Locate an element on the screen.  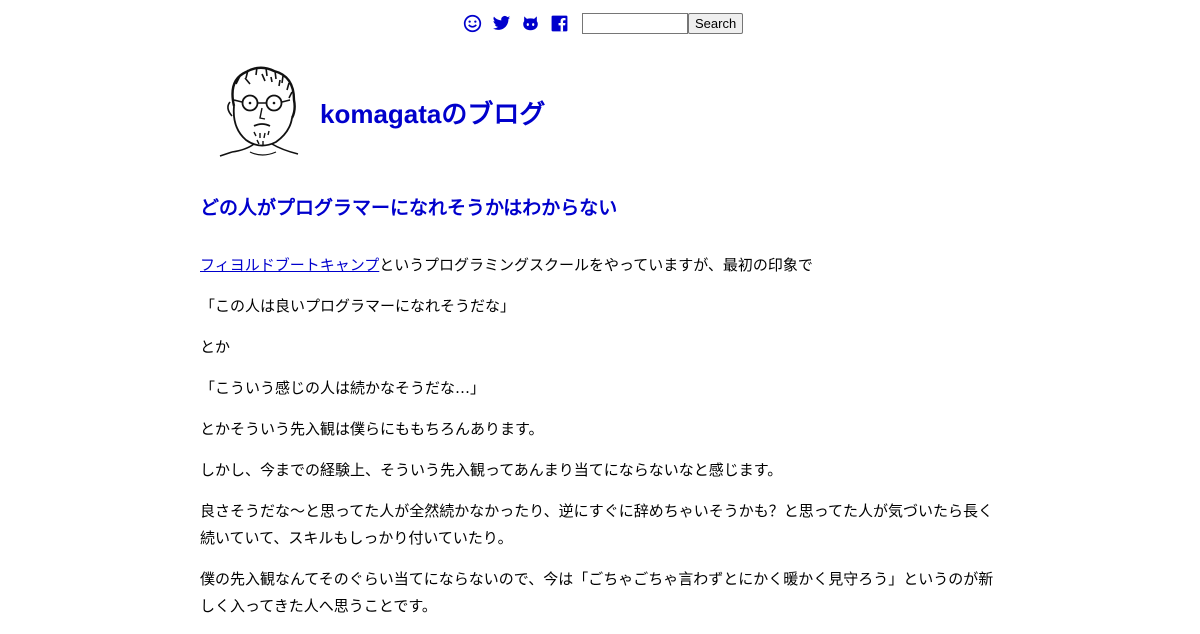
author-avatar is located at coordinates (256, 112).